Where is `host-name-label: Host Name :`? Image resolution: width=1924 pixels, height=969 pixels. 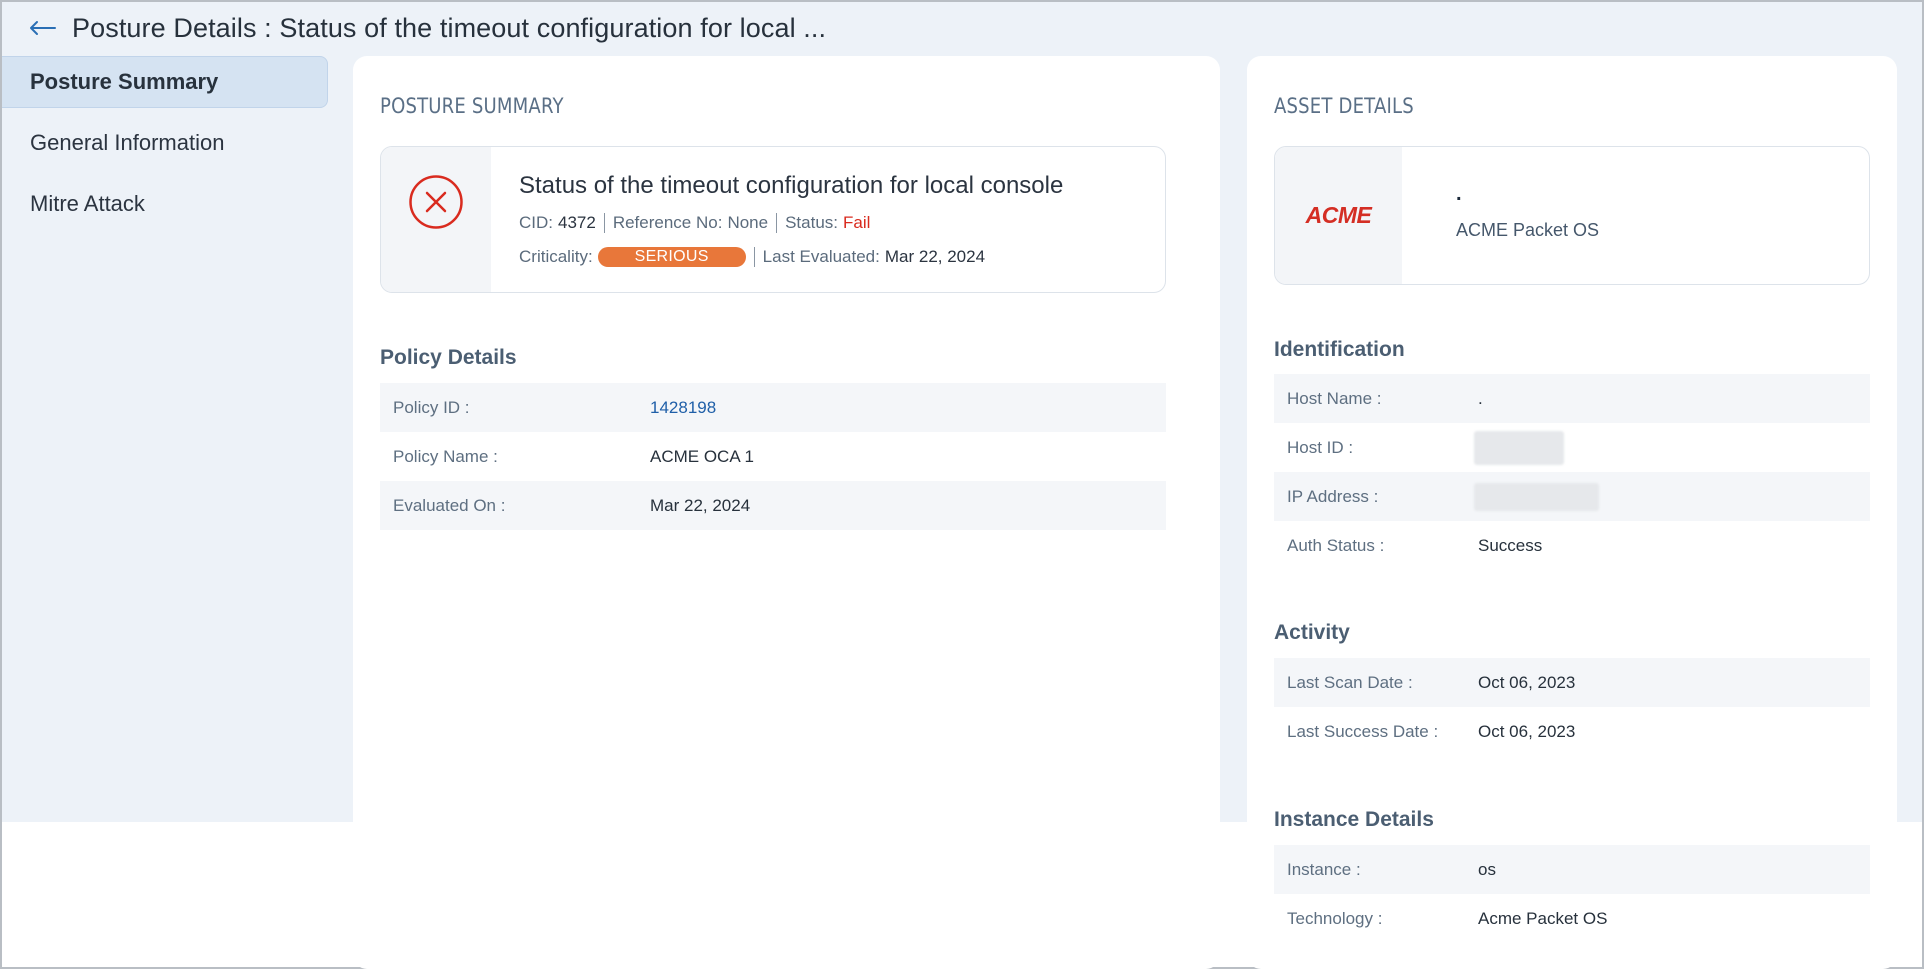 host-name-label: Host Name : is located at coordinates (1334, 398).